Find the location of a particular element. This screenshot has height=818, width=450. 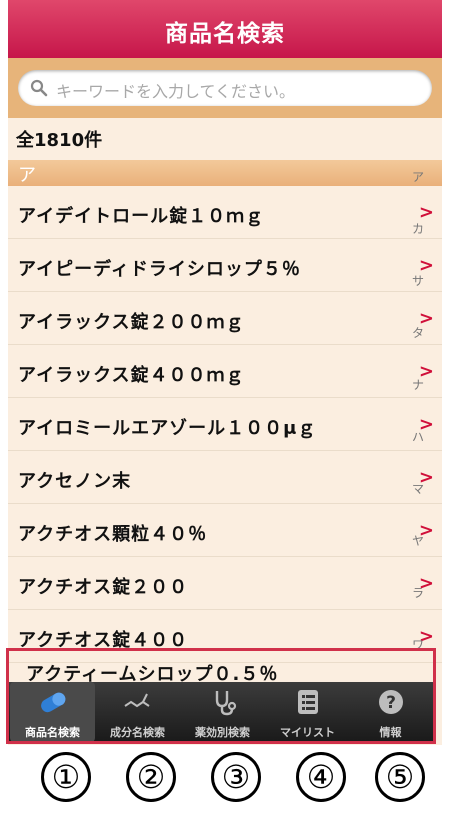

list-item: アイデイトロール錠１０ｍｇ > is located at coordinates (225, 212).